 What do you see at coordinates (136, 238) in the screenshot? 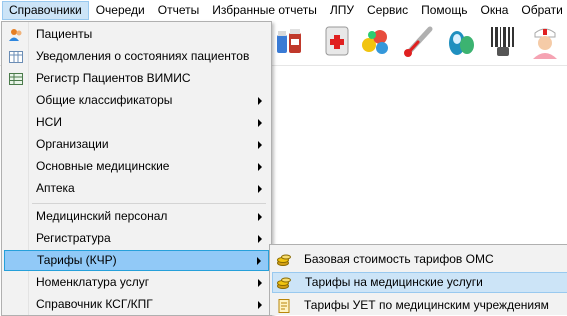
I see `menu-item-registratura: Регистратура` at bounding box center [136, 238].